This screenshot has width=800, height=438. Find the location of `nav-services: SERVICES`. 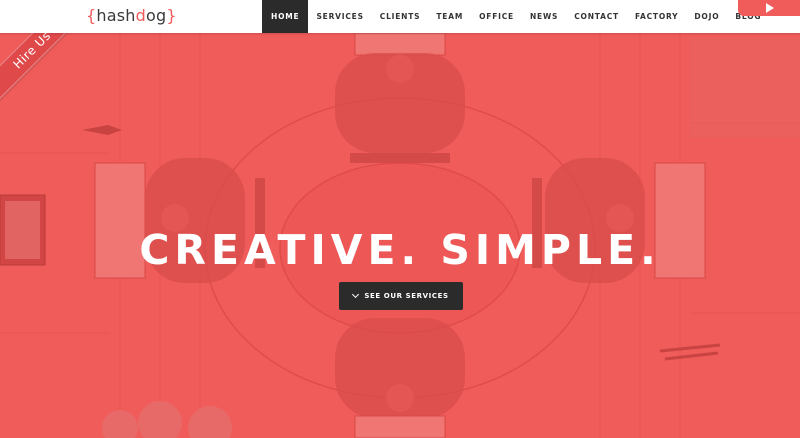

nav-services: SERVICES is located at coordinates (339, 16).